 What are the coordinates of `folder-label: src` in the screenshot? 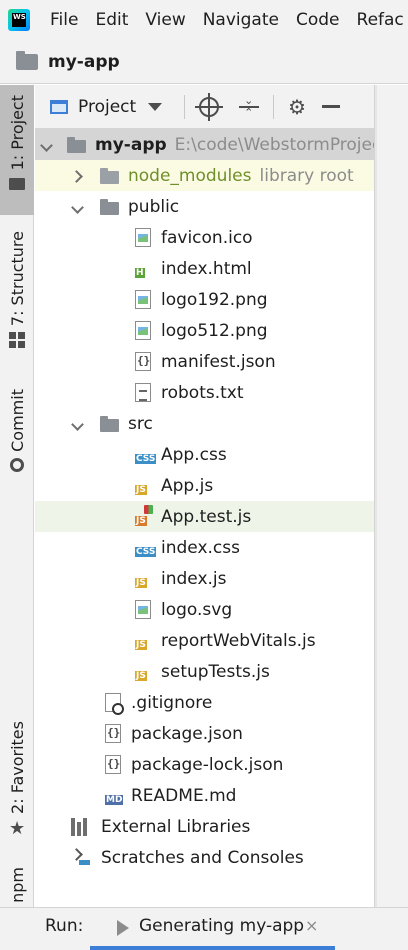 It's located at (140, 423).